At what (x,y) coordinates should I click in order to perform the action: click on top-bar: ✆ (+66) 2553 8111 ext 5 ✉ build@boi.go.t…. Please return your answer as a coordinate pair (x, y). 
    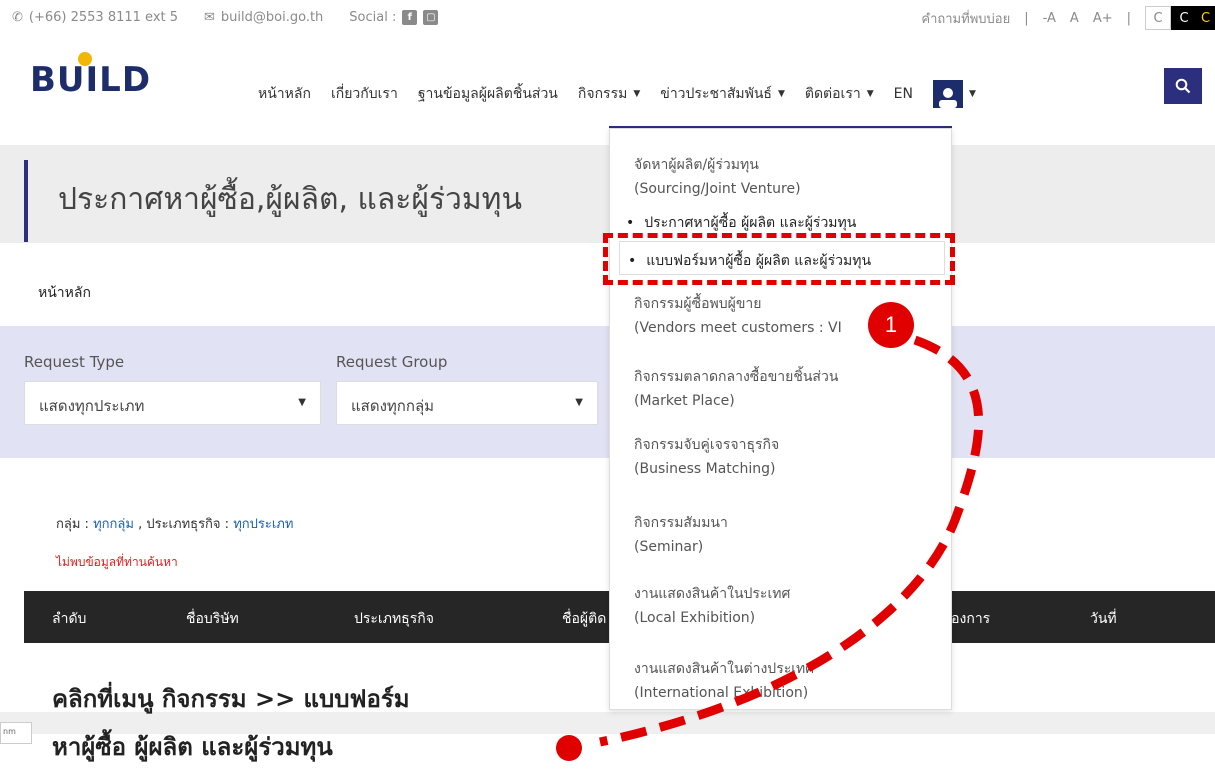
    Looking at the image, I should click on (607, 18).